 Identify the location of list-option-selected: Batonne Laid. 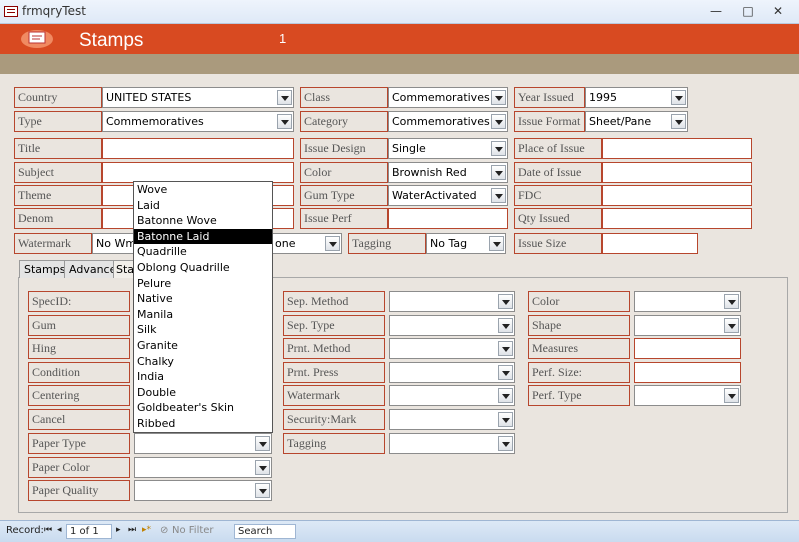
(203, 236).